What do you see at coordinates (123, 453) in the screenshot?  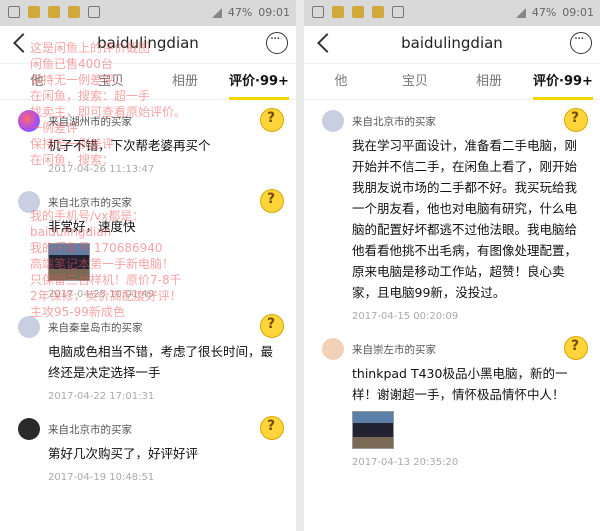 I see `review-content: 第好几次购买了，好评好评` at bounding box center [123, 453].